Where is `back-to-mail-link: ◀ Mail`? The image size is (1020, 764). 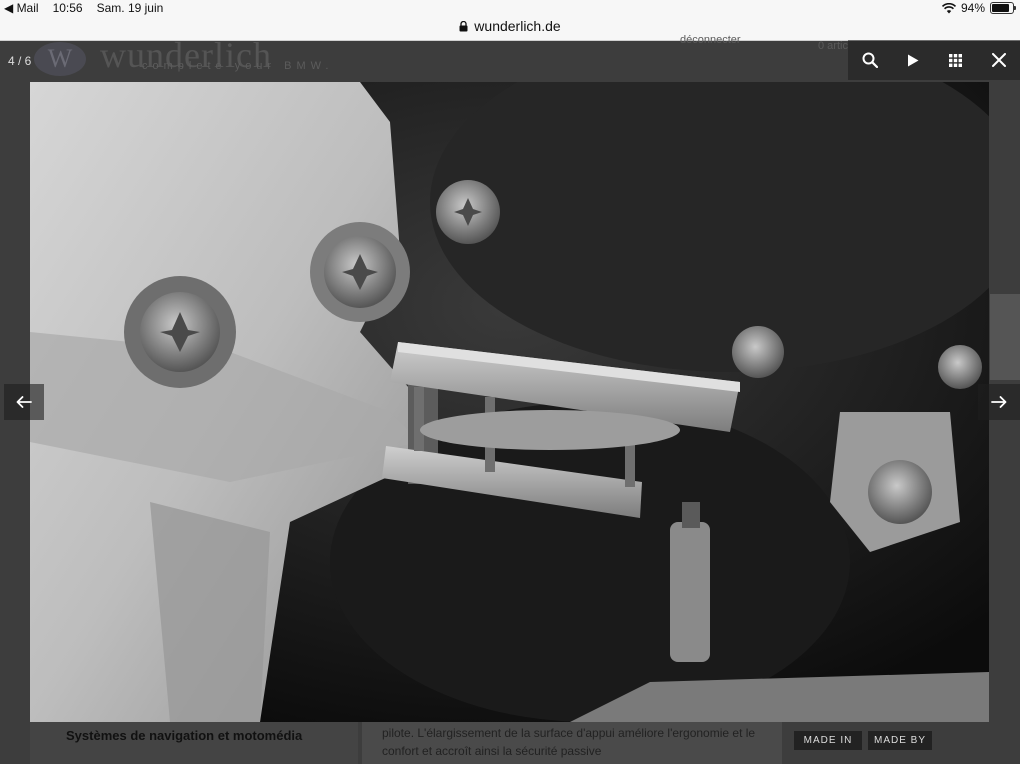
back-to-mail-link: ◀ Mail is located at coordinates (21, 8).